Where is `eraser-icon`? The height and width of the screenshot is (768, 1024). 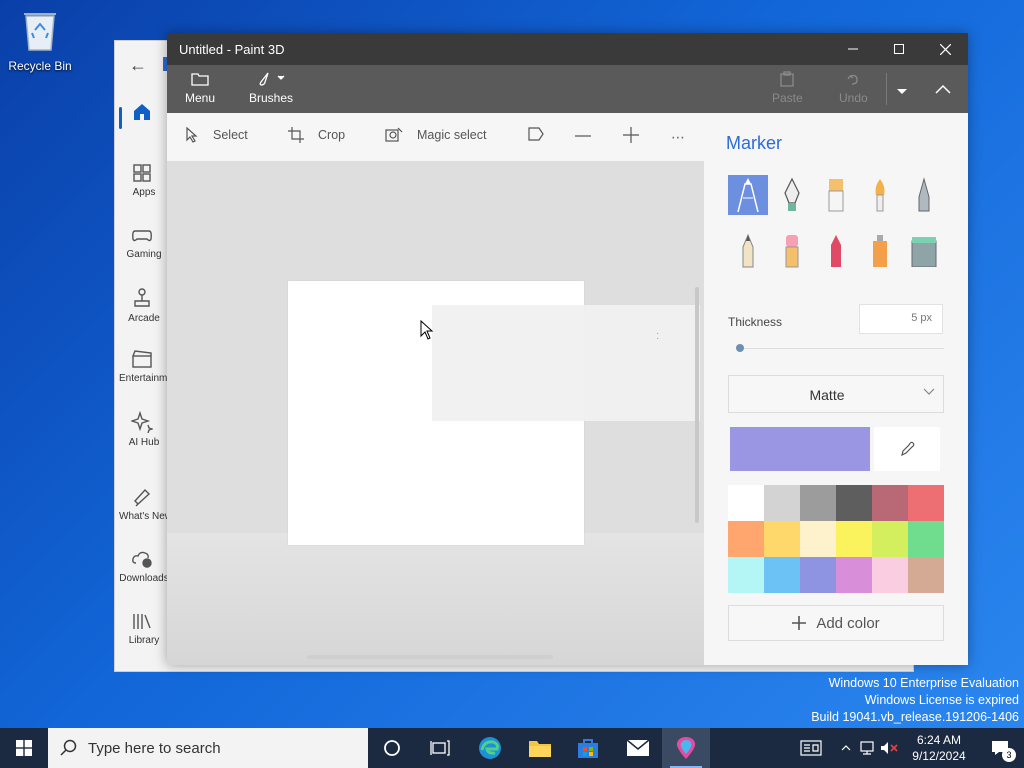
eraser-icon is located at coordinates (792, 251).